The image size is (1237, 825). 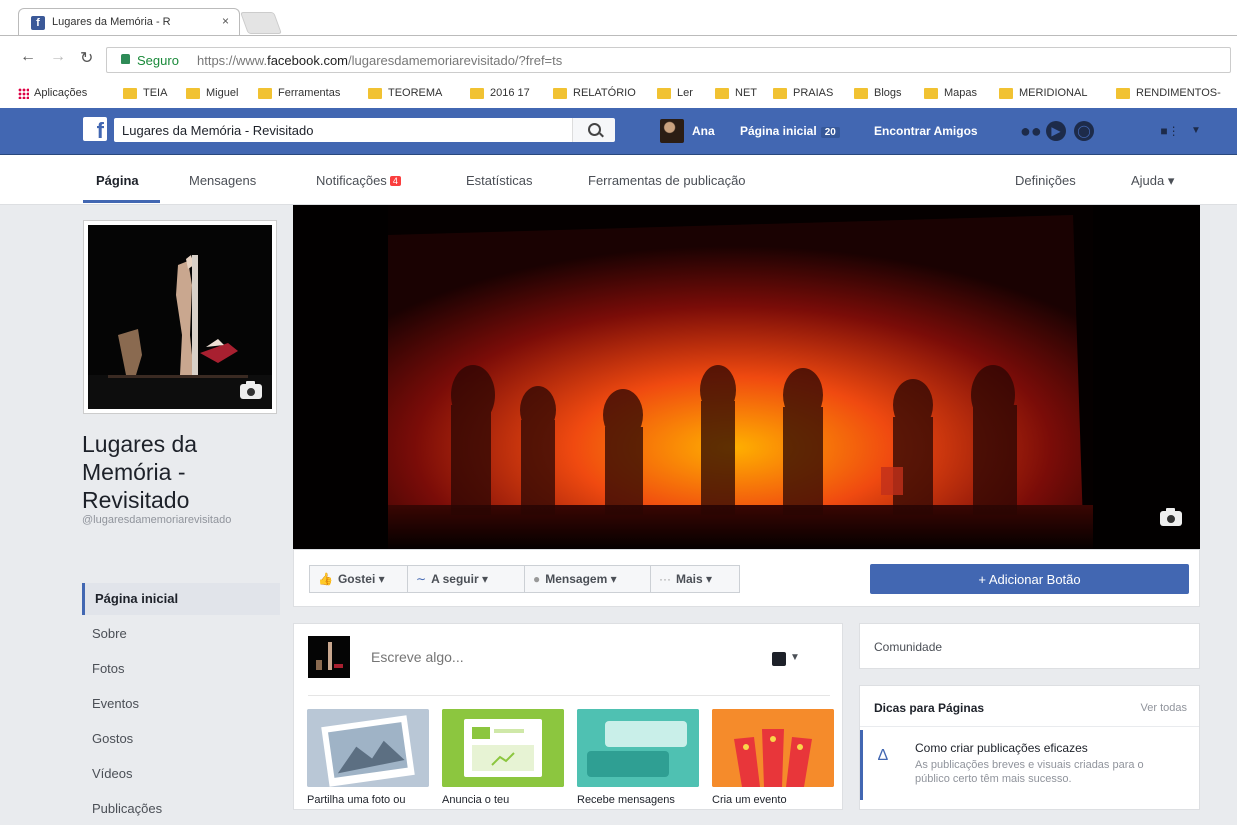 What do you see at coordinates (251, 390) in the screenshot?
I see `change-profile-camera-icon` at bounding box center [251, 390].